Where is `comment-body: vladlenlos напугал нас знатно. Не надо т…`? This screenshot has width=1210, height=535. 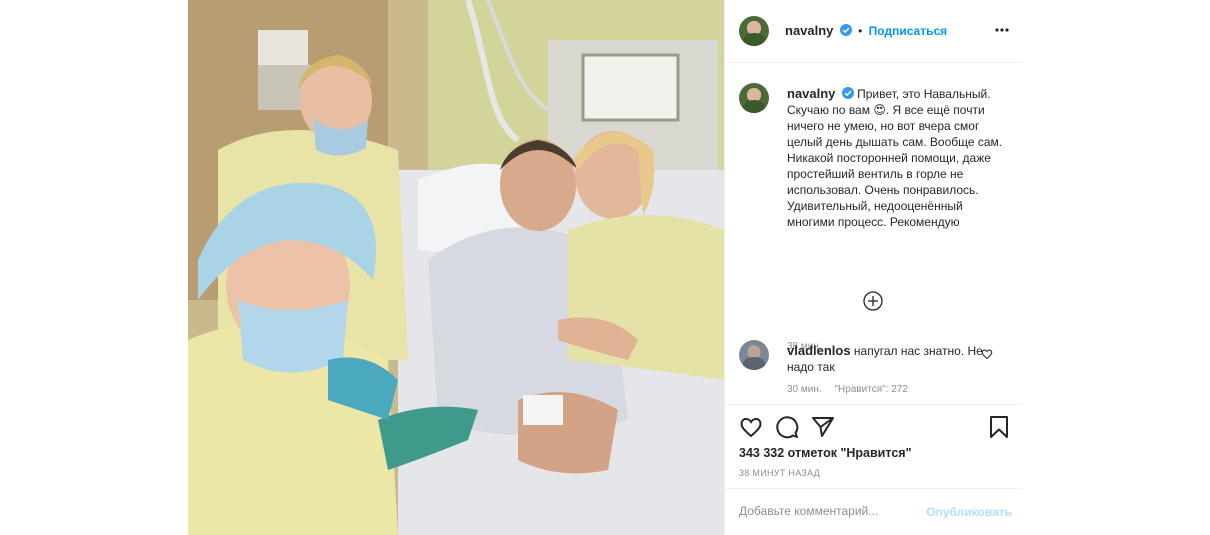
comment-body: vladlenlos напугал нас знатно. Не надо т… is located at coordinates (887, 359).